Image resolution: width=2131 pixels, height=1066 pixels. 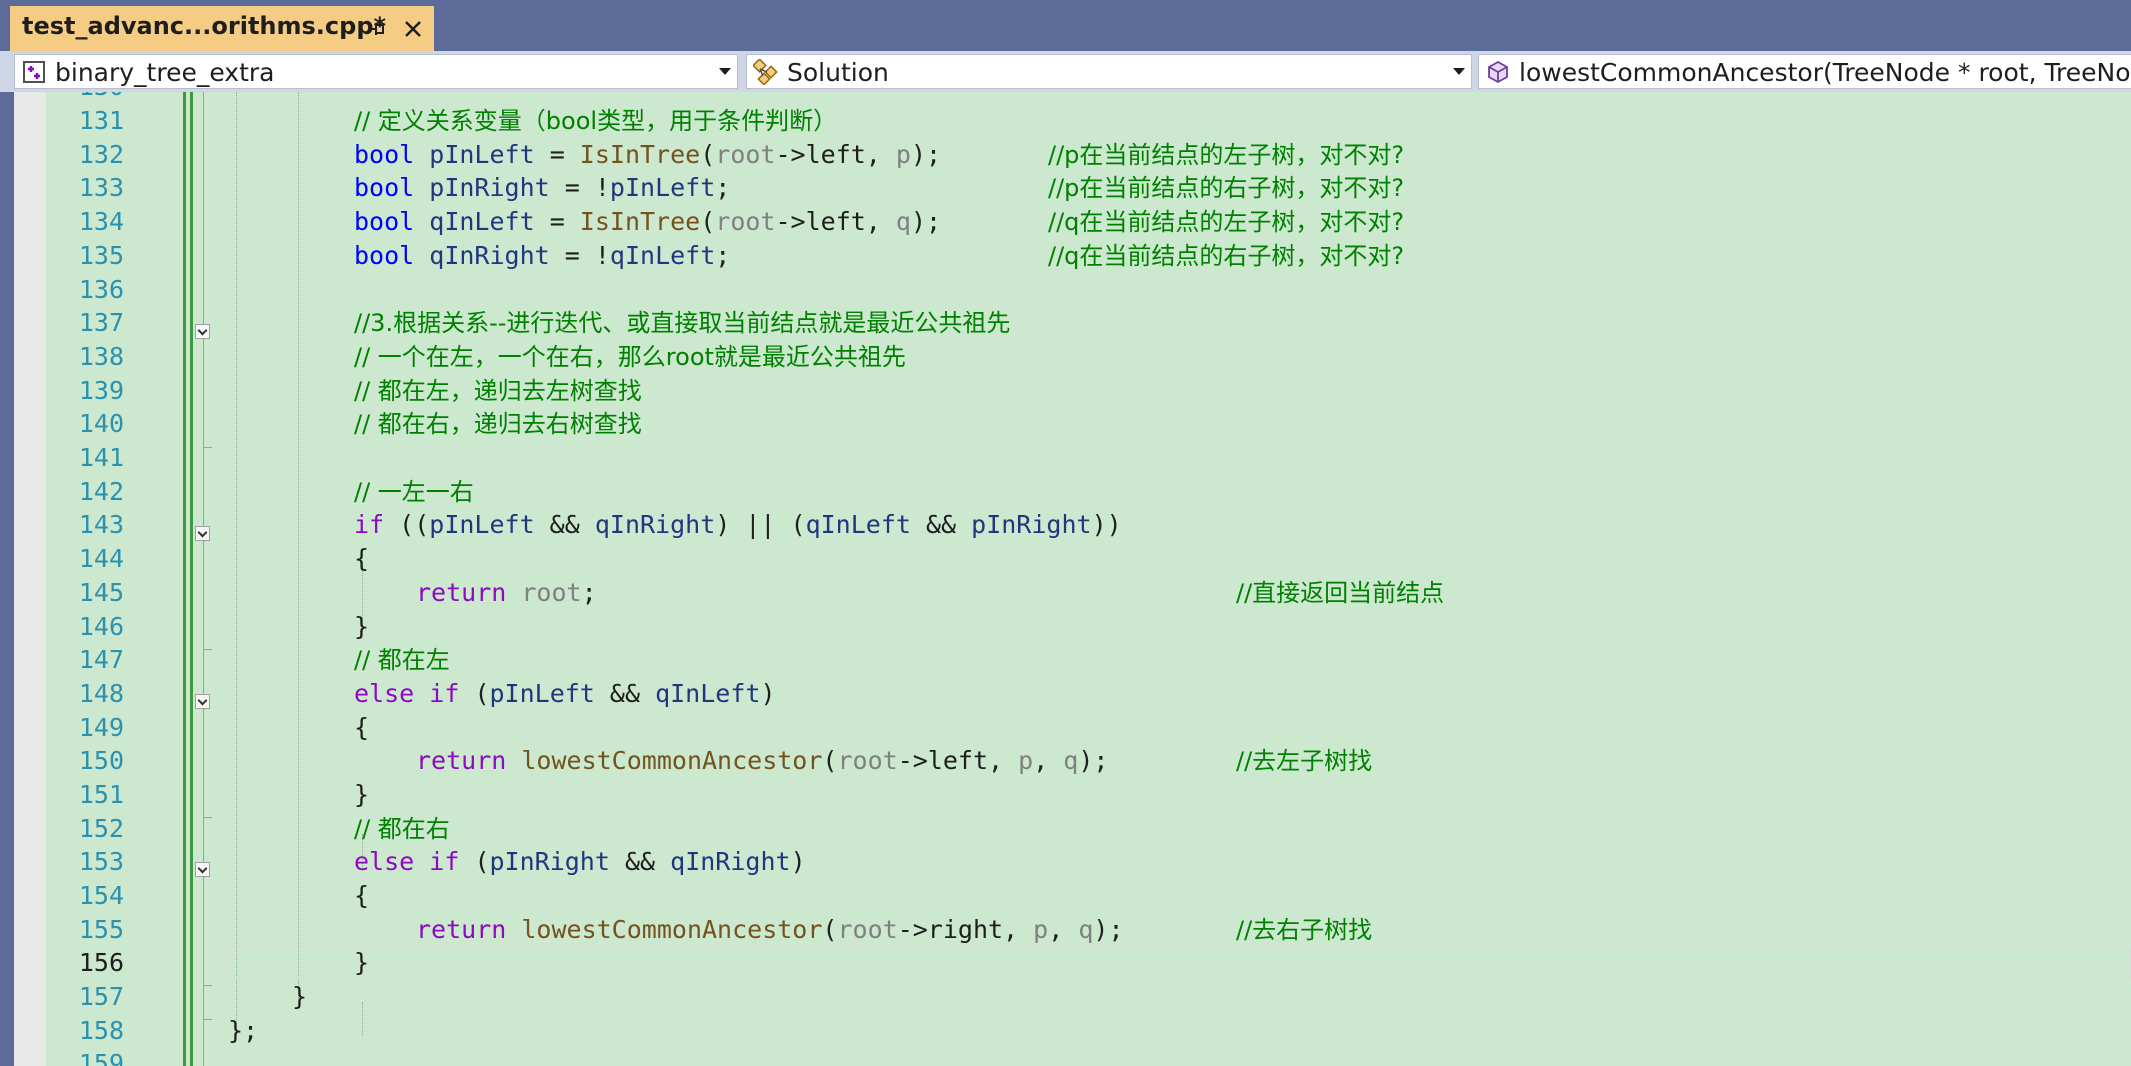 I want to click on line-number: 133, so click(x=101, y=187).